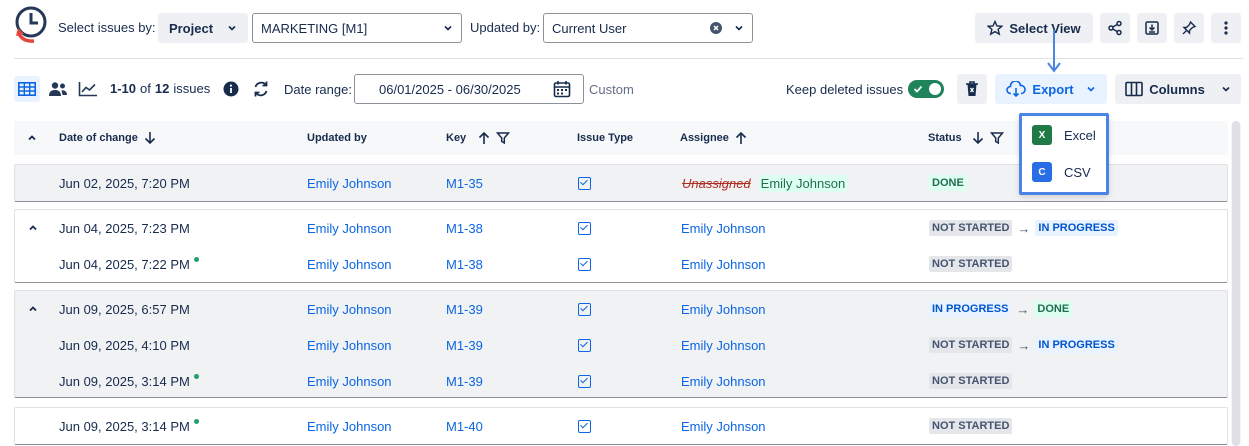  I want to click on date-range-value: 06/01/2025 - 06/30/2025, so click(450, 89).